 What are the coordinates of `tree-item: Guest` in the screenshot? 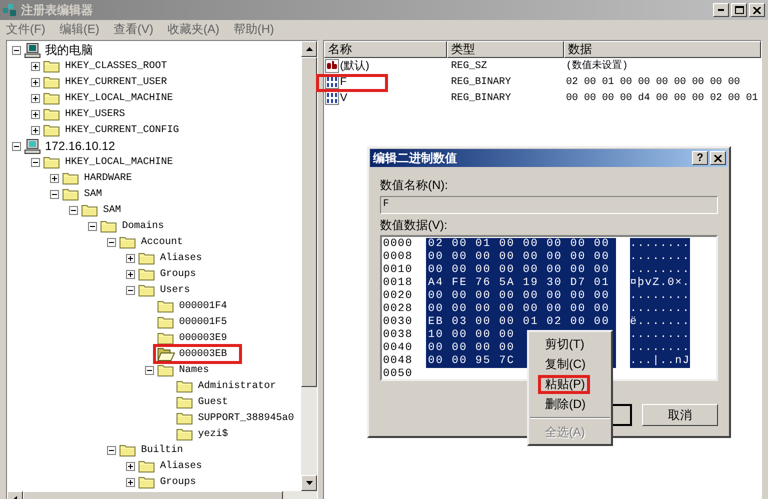 It's located at (213, 402).